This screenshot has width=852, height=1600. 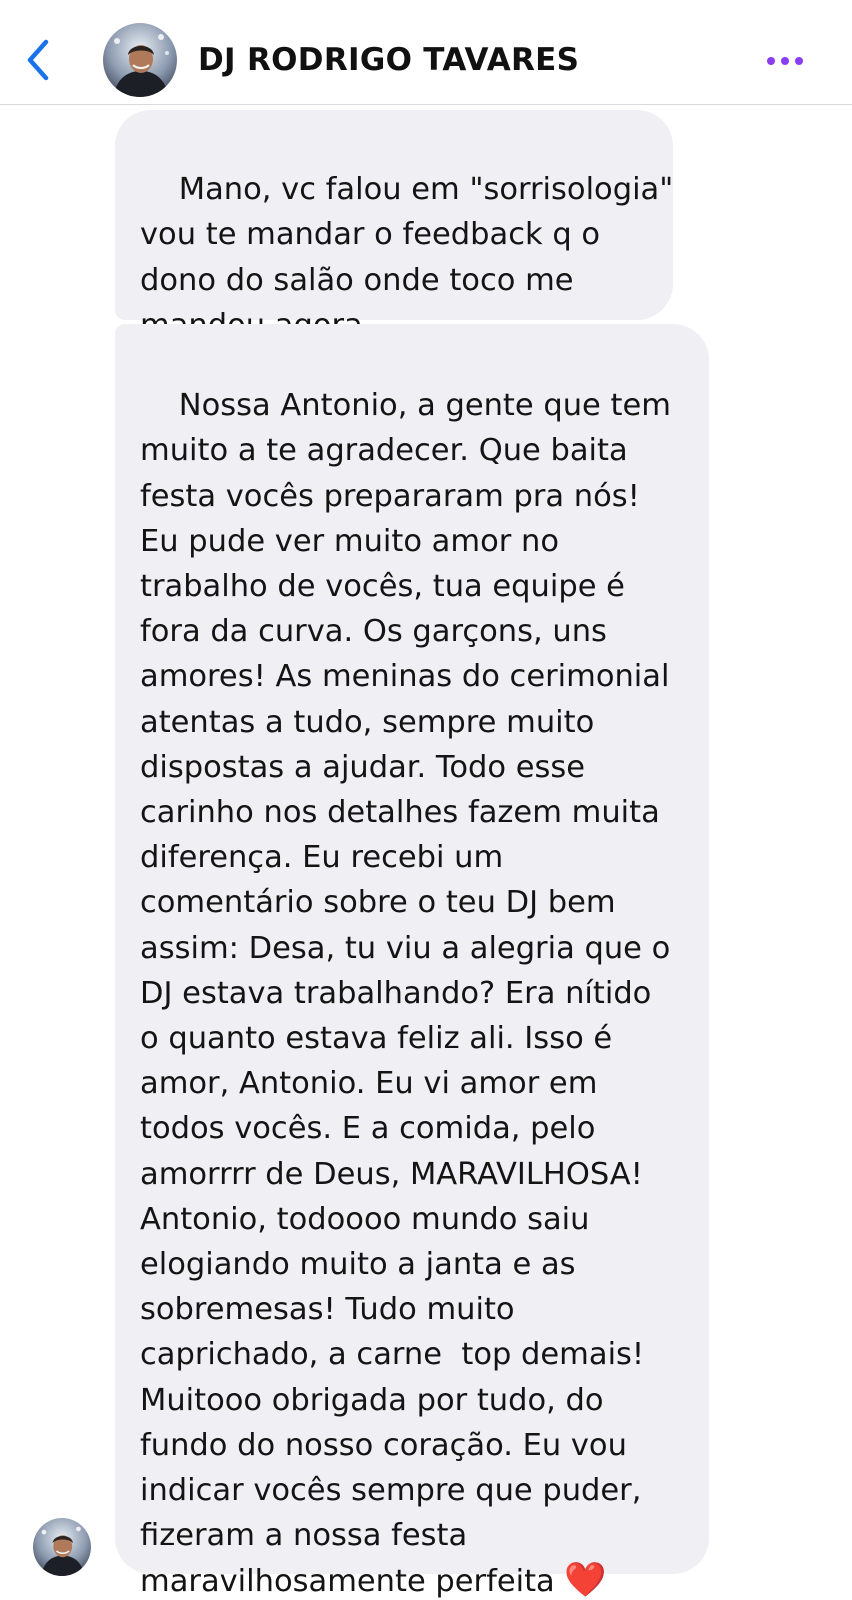 I want to click on more-horizontal-icon, so click(x=771, y=61).